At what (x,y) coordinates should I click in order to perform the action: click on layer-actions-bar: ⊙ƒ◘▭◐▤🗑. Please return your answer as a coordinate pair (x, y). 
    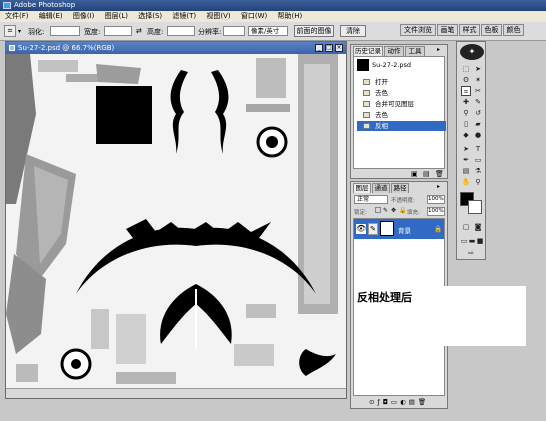
    Looking at the image, I should click on (399, 402).